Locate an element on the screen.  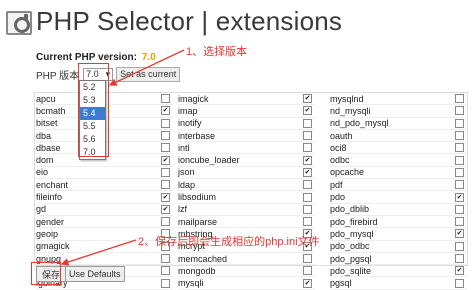
extension-name: bitset is located at coordinates (47, 123).